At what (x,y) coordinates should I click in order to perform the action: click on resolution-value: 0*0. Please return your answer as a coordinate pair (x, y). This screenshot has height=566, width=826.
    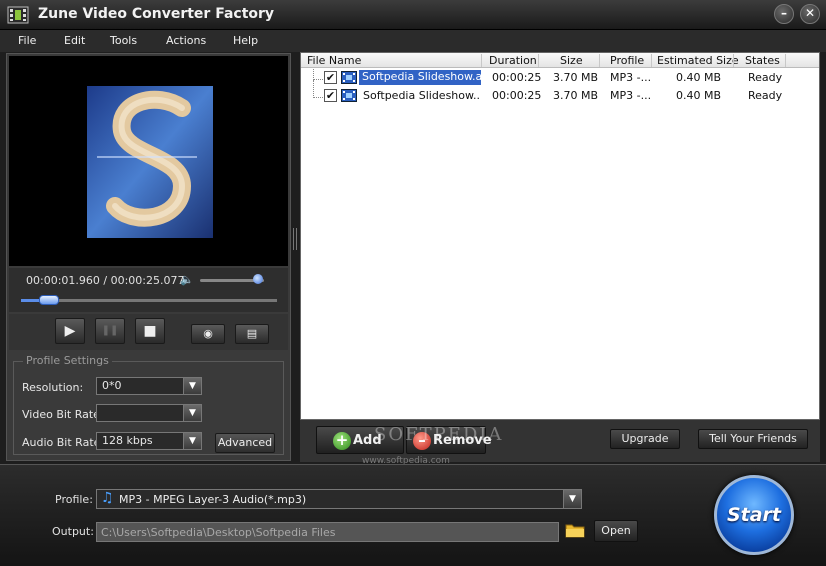
    Looking at the image, I should click on (112, 385).